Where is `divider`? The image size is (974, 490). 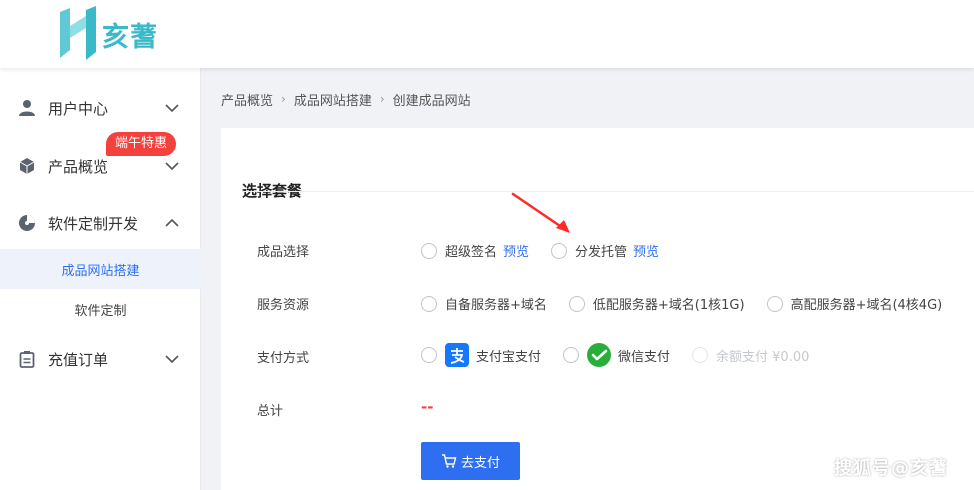
divider is located at coordinates (608, 191).